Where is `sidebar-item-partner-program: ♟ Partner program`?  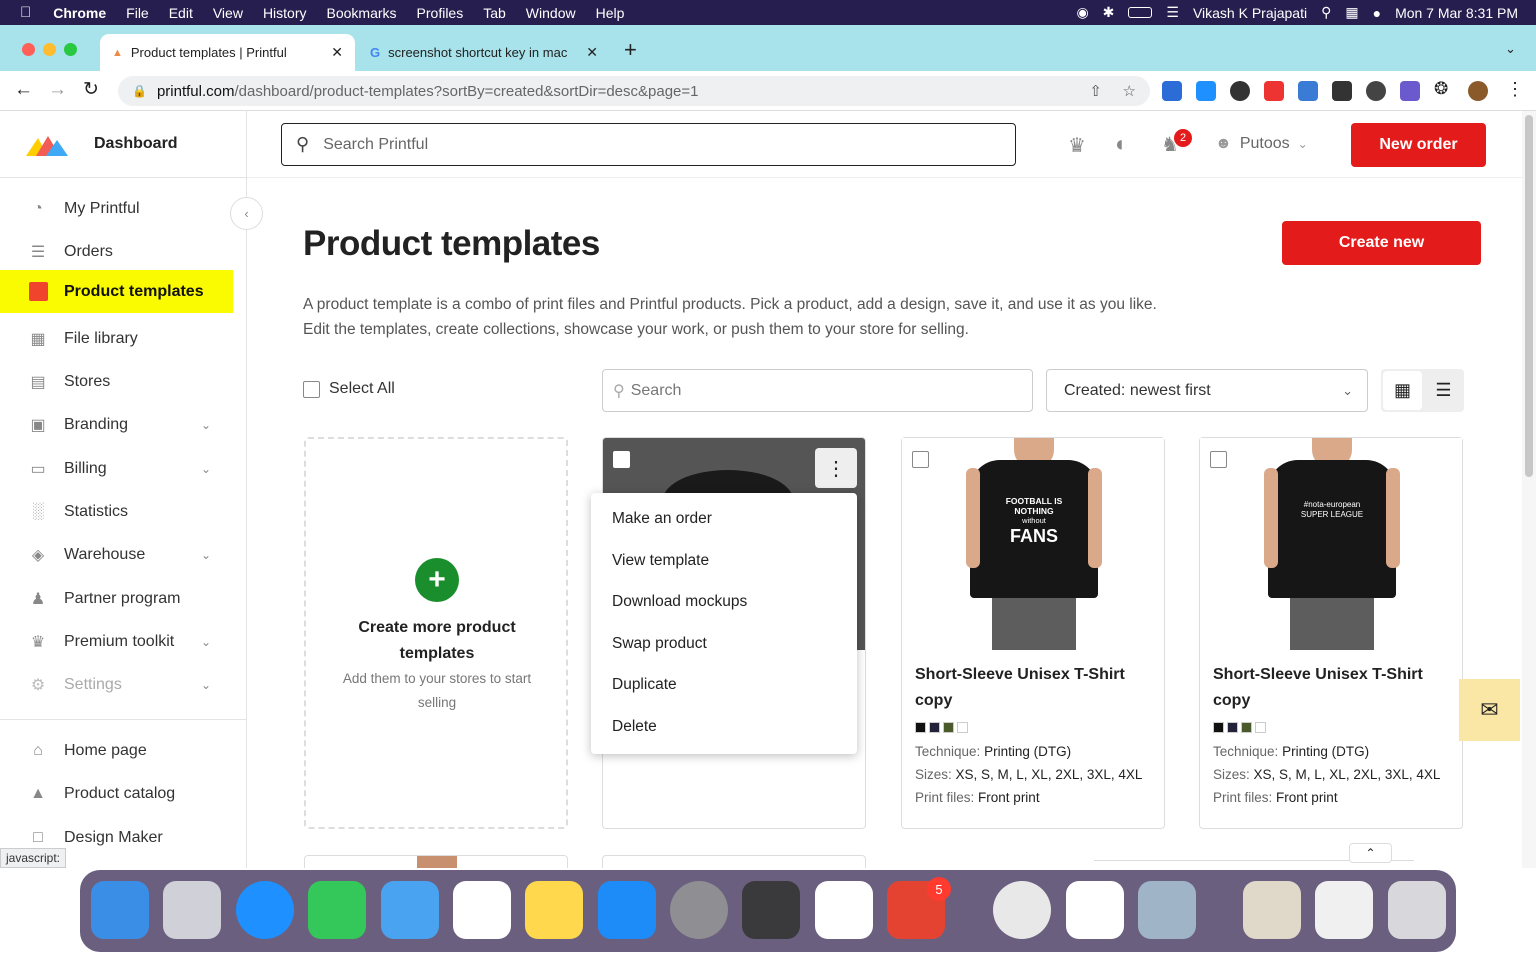 sidebar-item-partner-program: ♟ Partner program is located at coordinates (116, 598).